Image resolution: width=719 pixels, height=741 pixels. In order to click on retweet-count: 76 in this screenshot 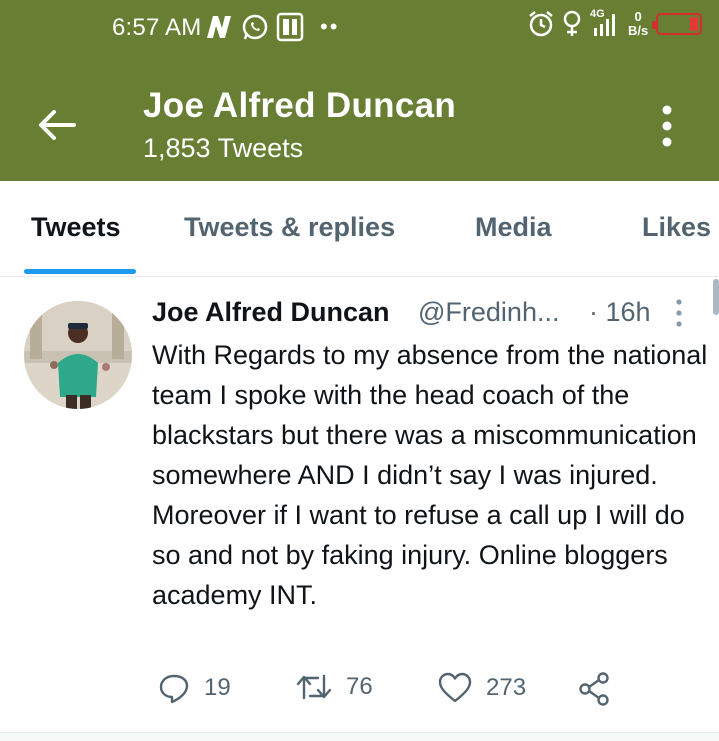, I will do `click(359, 686)`.